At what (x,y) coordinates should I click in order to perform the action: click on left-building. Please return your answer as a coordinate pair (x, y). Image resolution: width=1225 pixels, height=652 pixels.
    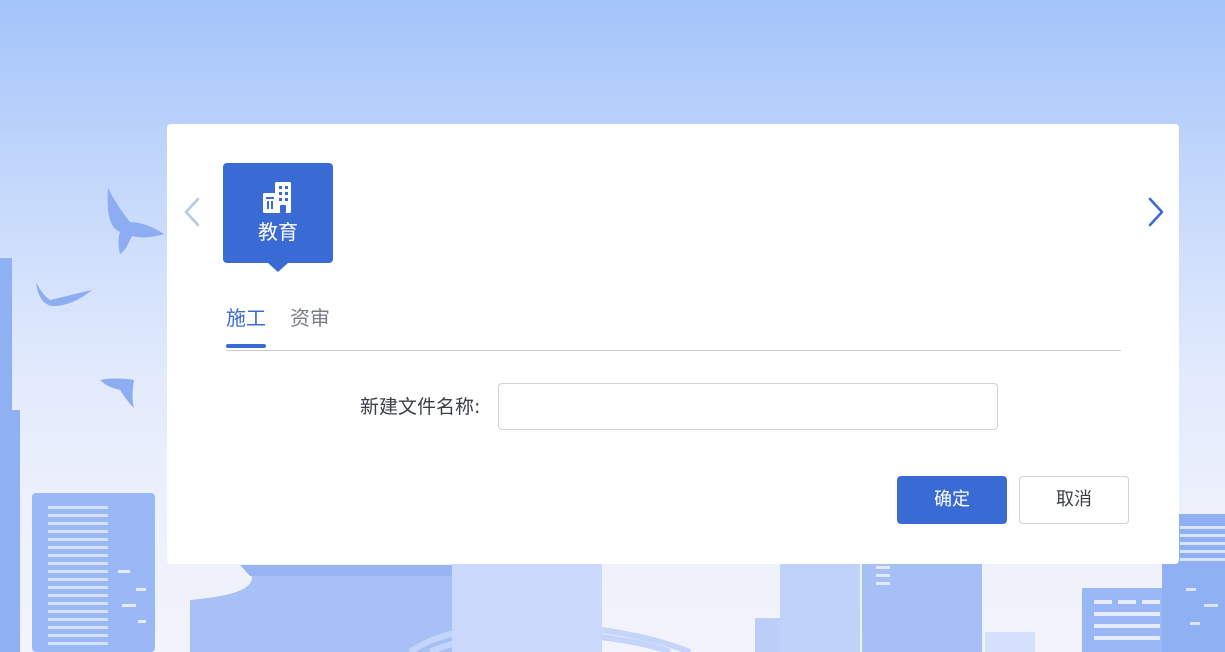
    Looking at the image, I should click on (93, 572).